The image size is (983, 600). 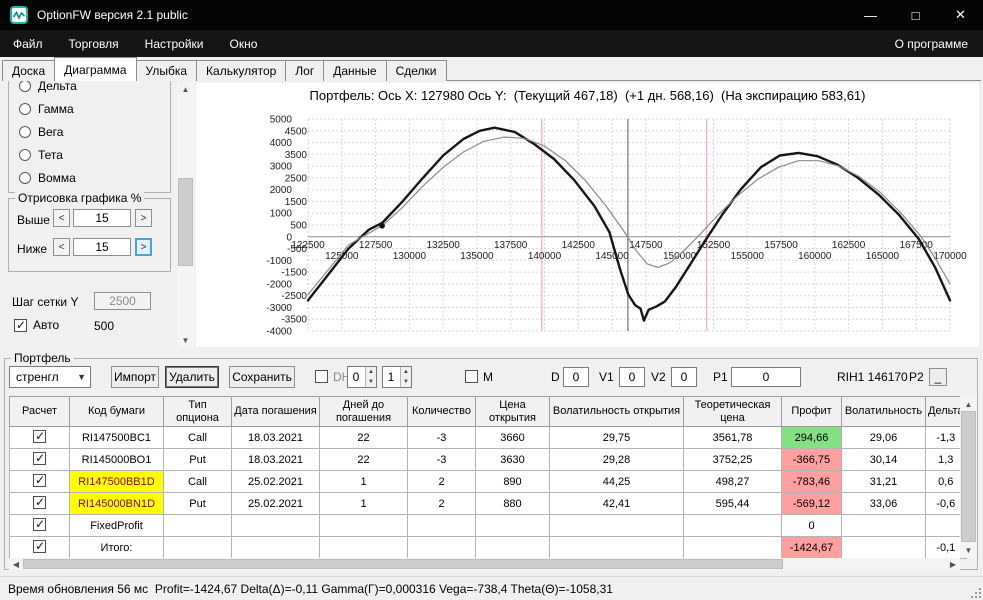 I want to click on column-header: Расчет, so click(x=39, y=411).